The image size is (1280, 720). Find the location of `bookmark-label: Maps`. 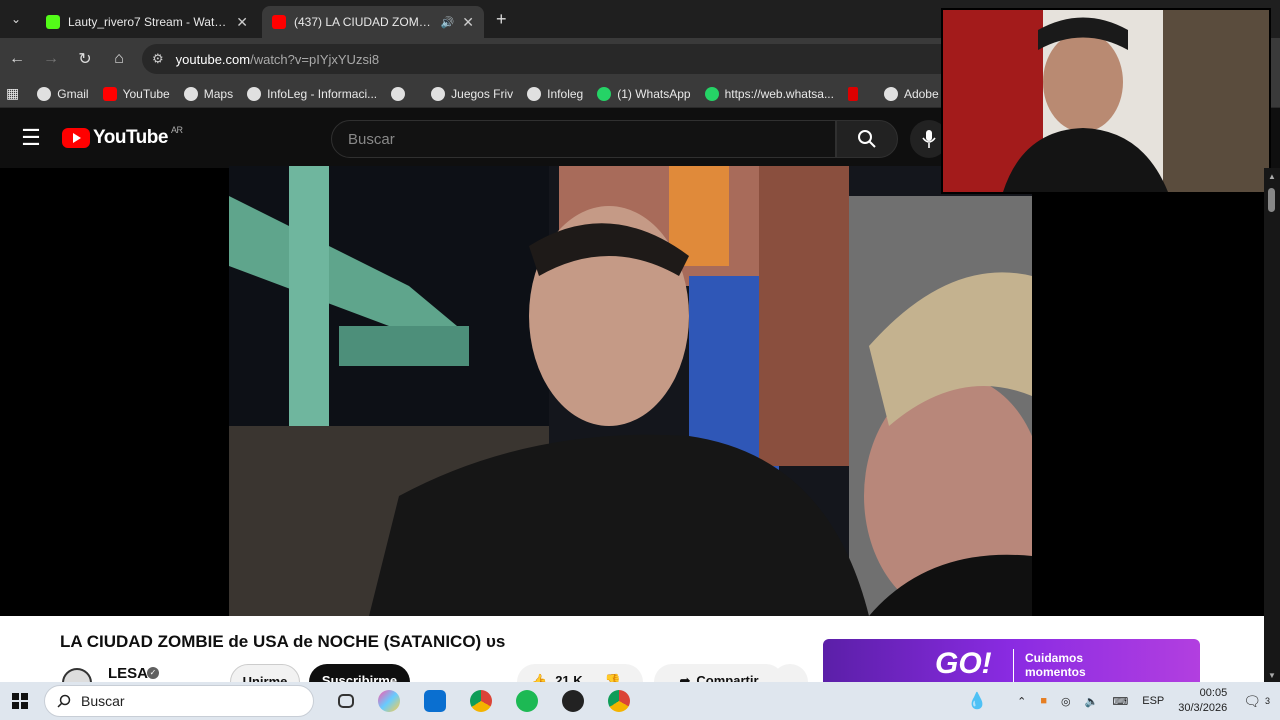

bookmark-label: Maps is located at coordinates (218, 93).